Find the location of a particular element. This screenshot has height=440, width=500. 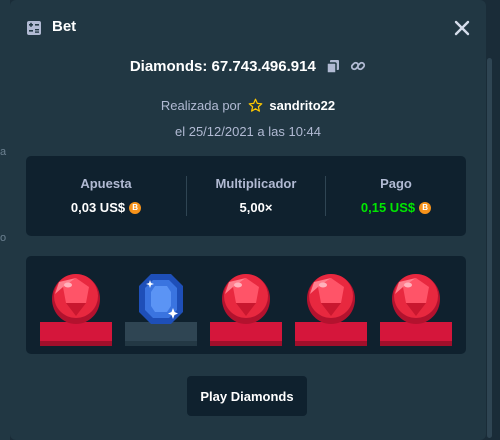

scrollbar-thumb is located at coordinates (489, 248).